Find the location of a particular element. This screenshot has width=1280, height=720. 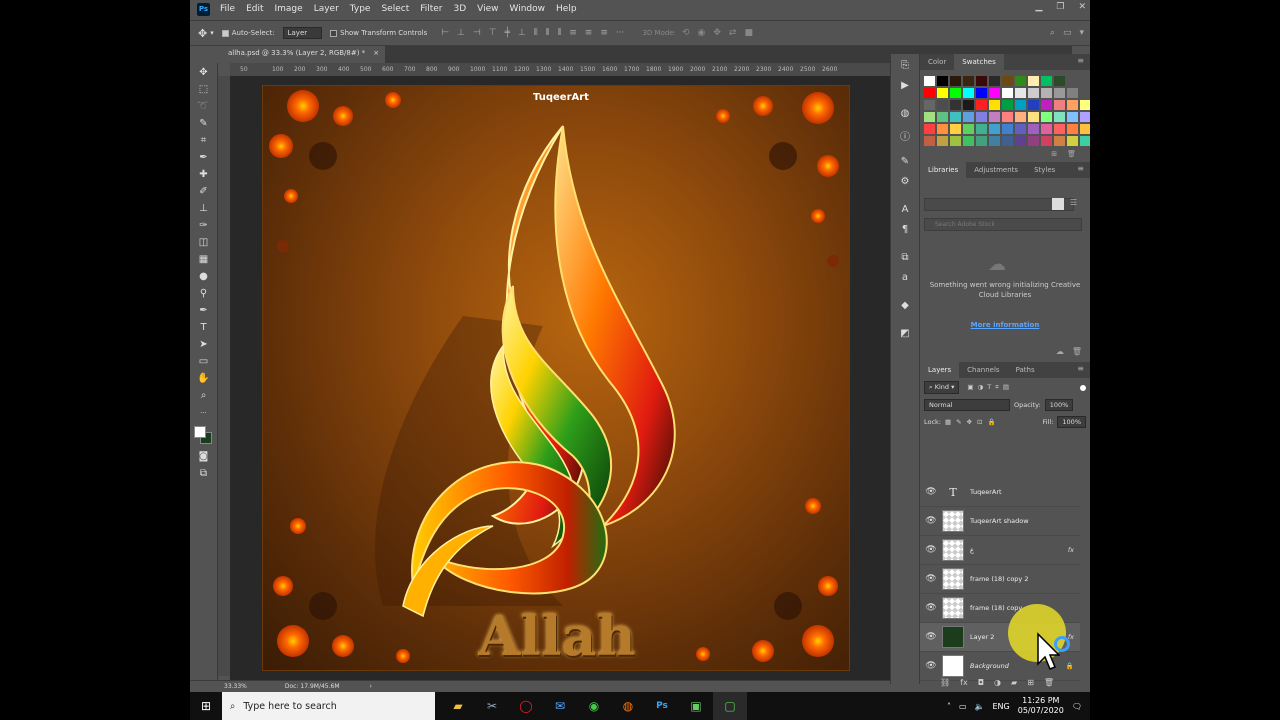

filter-kind-dropdown: ⌕ Kind ▾ is located at coordinates (942, 387).